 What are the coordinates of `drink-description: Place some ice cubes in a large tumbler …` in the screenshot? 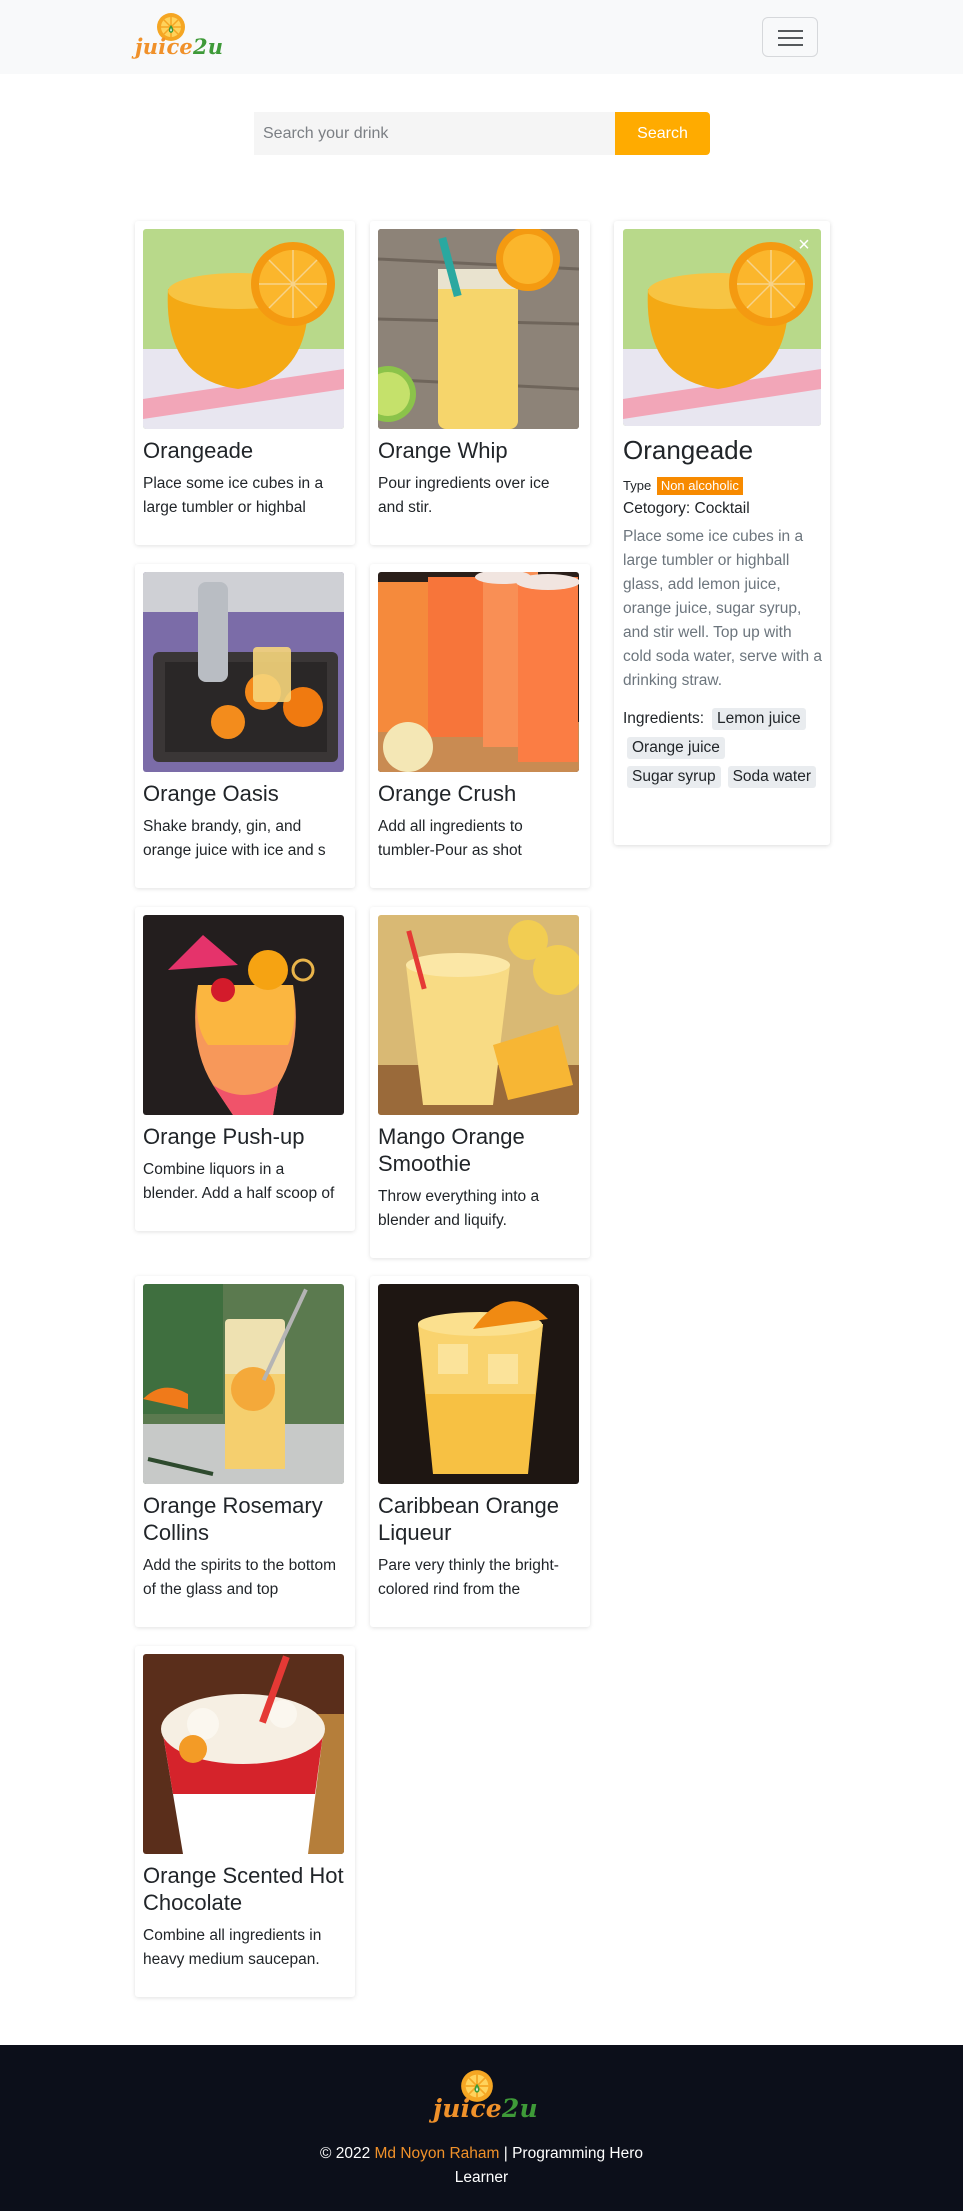 It's located at (233, 495).